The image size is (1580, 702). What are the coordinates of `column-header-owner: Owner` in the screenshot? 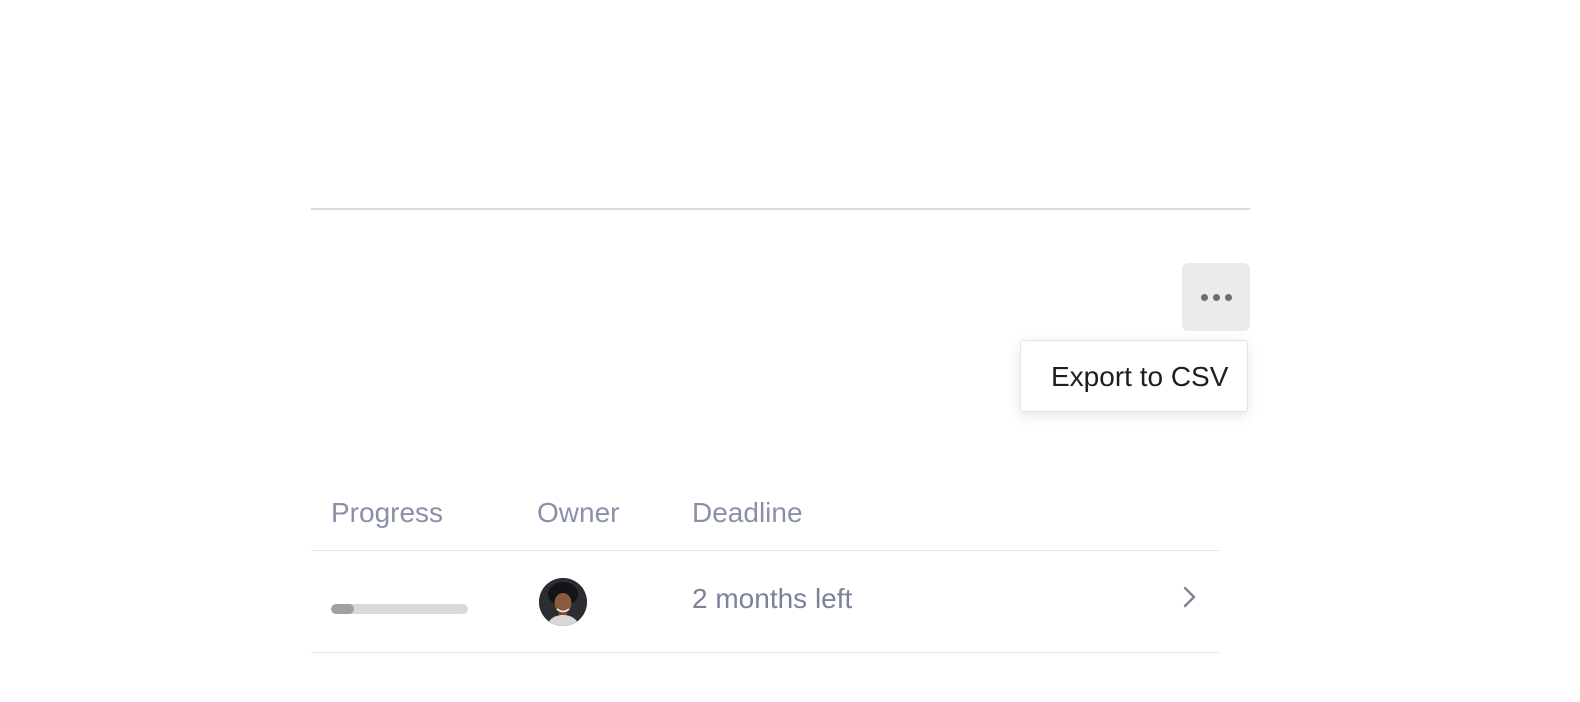 It's located at (578, 512).